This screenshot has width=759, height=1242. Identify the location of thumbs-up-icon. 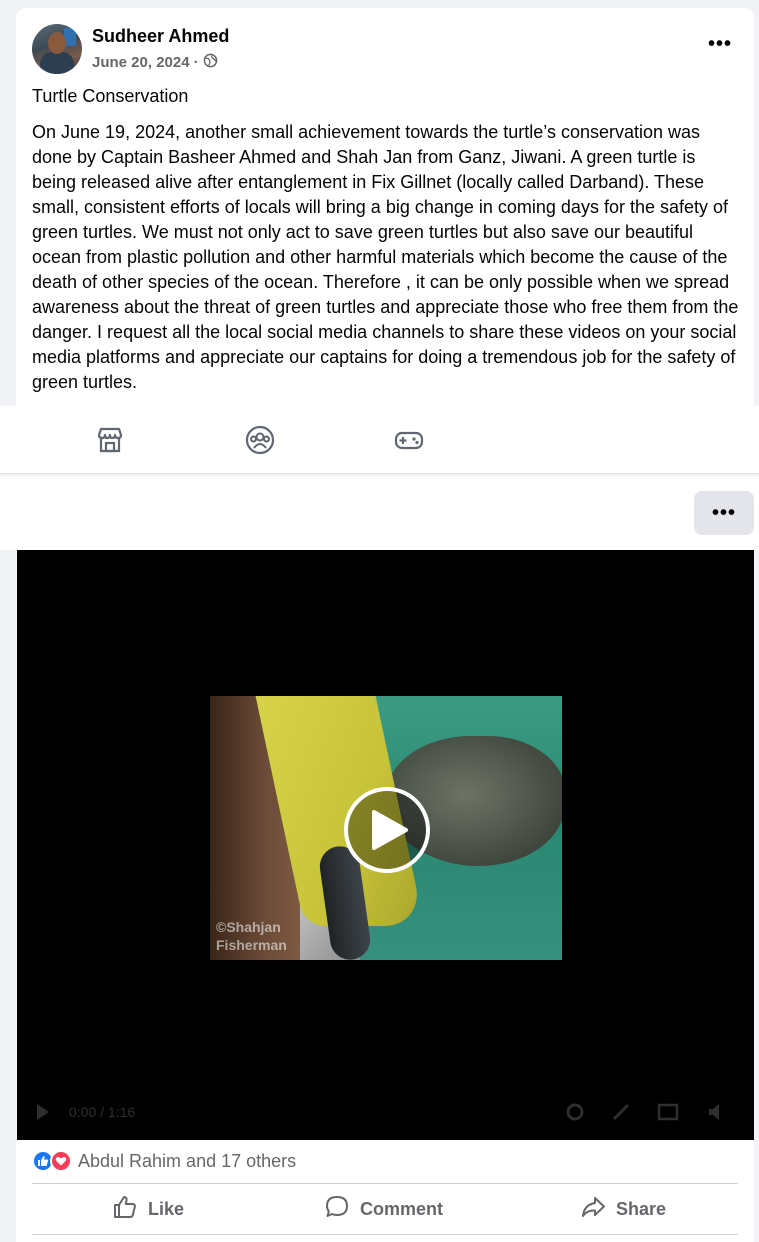
(125, 1209).